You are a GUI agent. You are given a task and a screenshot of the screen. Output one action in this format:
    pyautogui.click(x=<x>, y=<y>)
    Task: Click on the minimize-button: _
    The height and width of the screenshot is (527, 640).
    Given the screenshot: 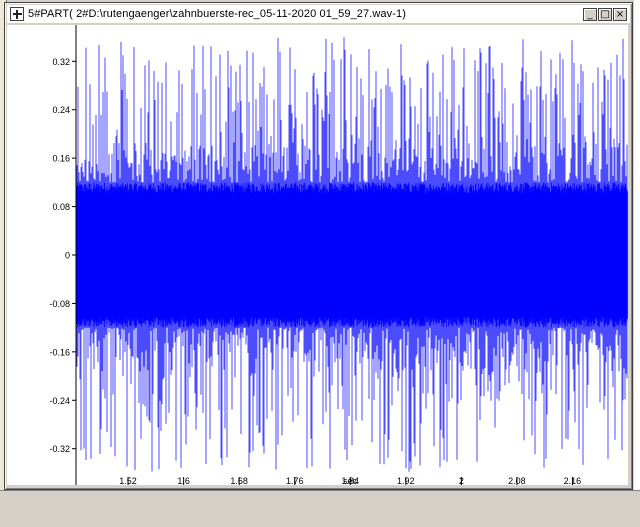 What is the action you would take?
    pyautogui.click(x=590, y=14)
    